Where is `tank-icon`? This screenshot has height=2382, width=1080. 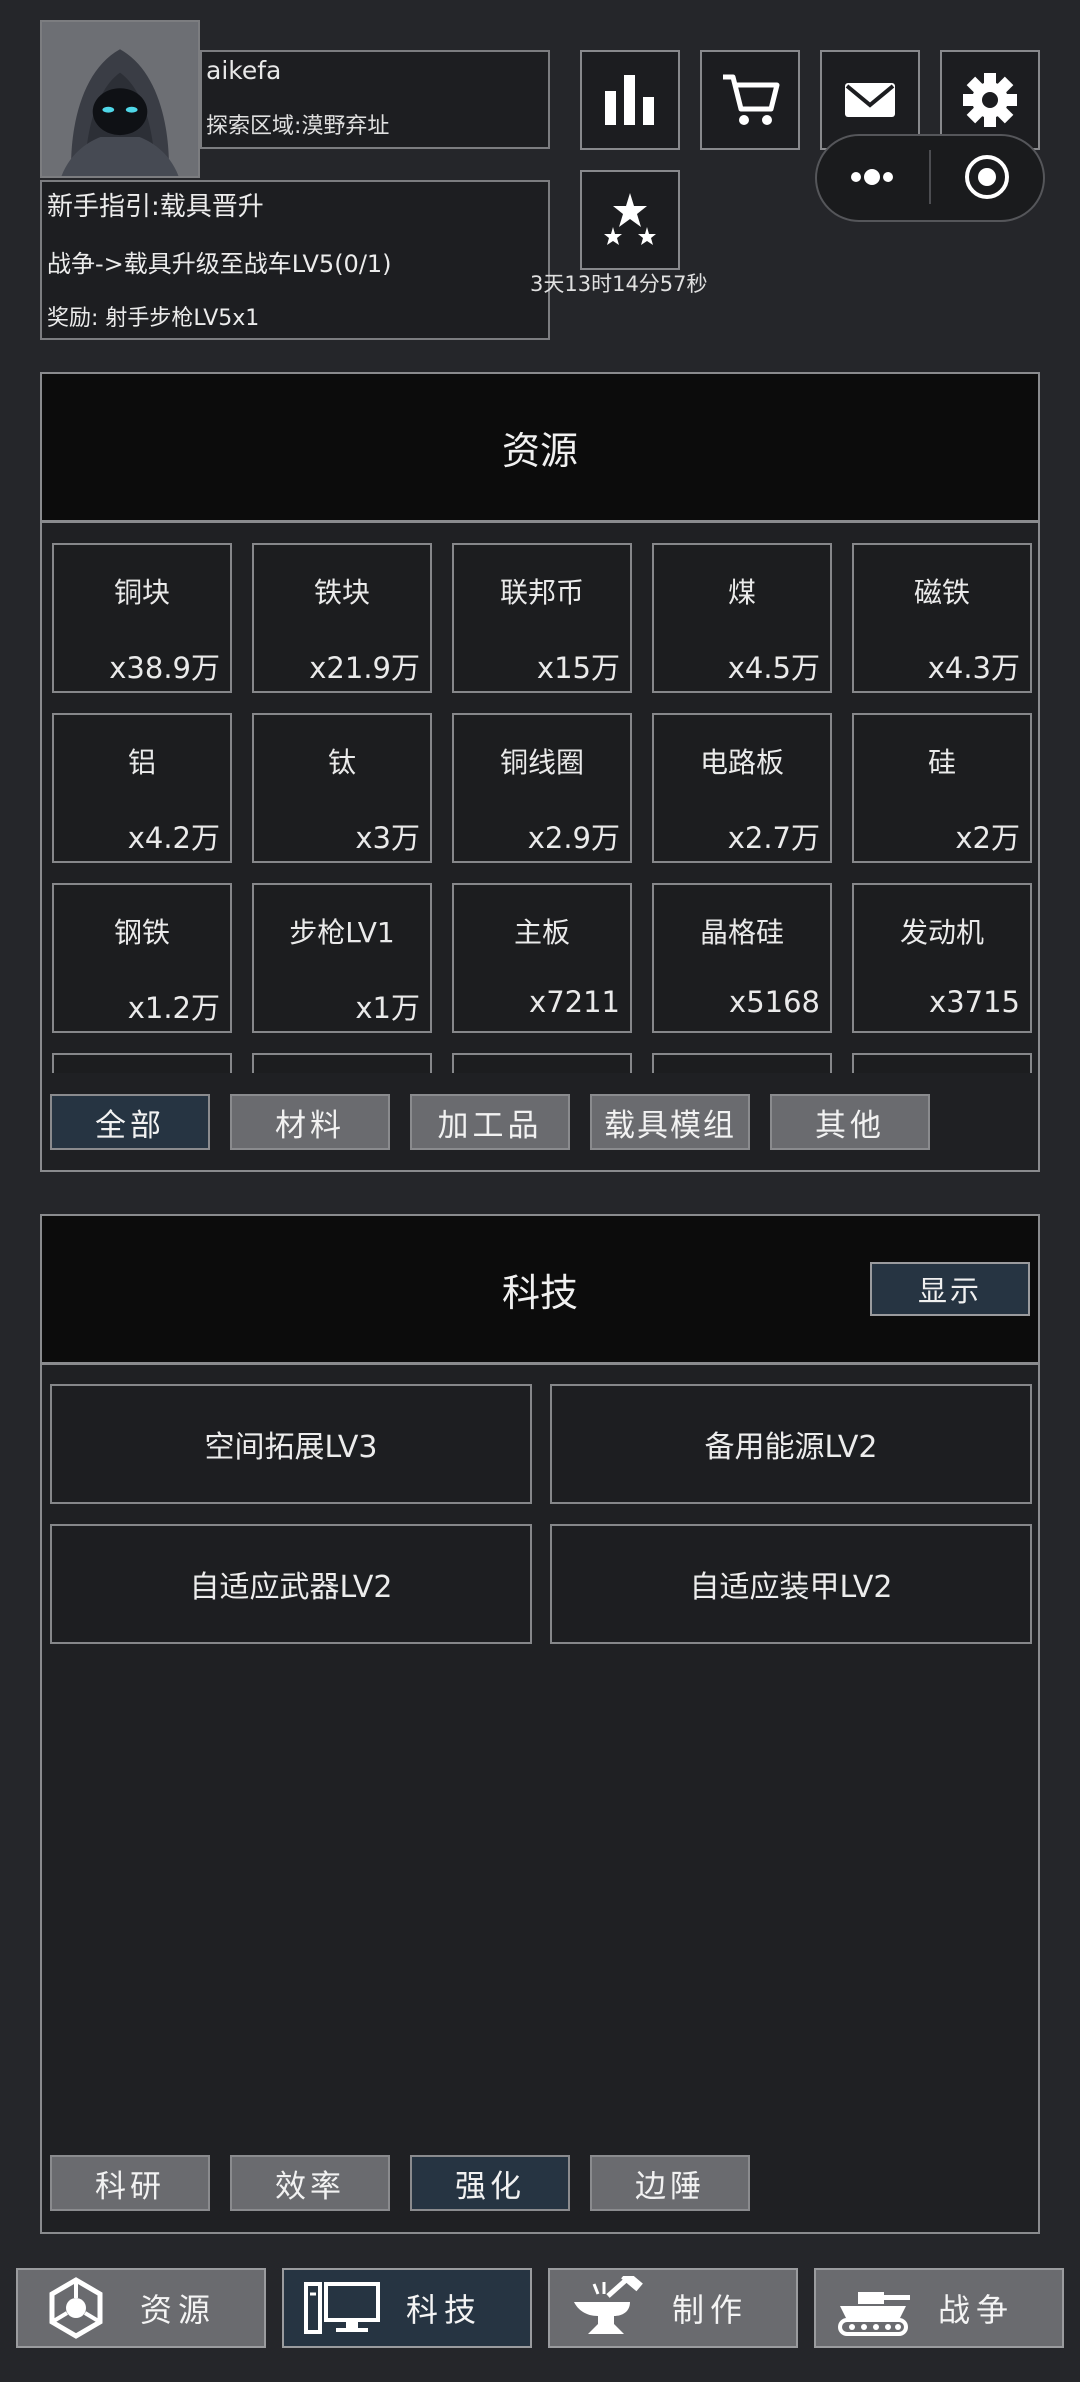
tank-icon is located at coordinates (874, 2314).